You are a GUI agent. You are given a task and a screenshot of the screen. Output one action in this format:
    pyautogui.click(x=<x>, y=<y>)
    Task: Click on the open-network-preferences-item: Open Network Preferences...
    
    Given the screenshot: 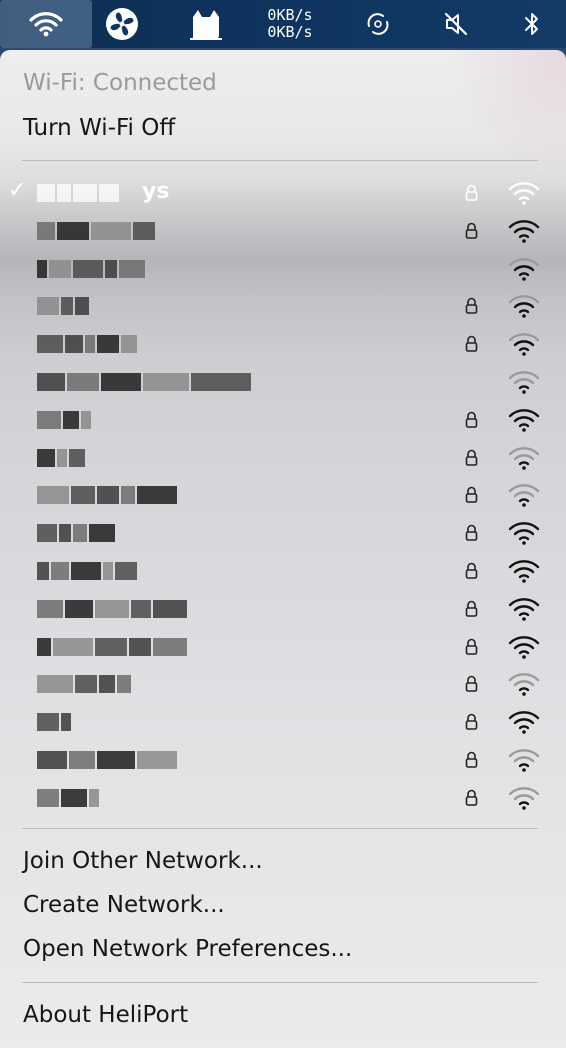 What is the action you would take?
    pyautogui.click(x=187, y=949)
    